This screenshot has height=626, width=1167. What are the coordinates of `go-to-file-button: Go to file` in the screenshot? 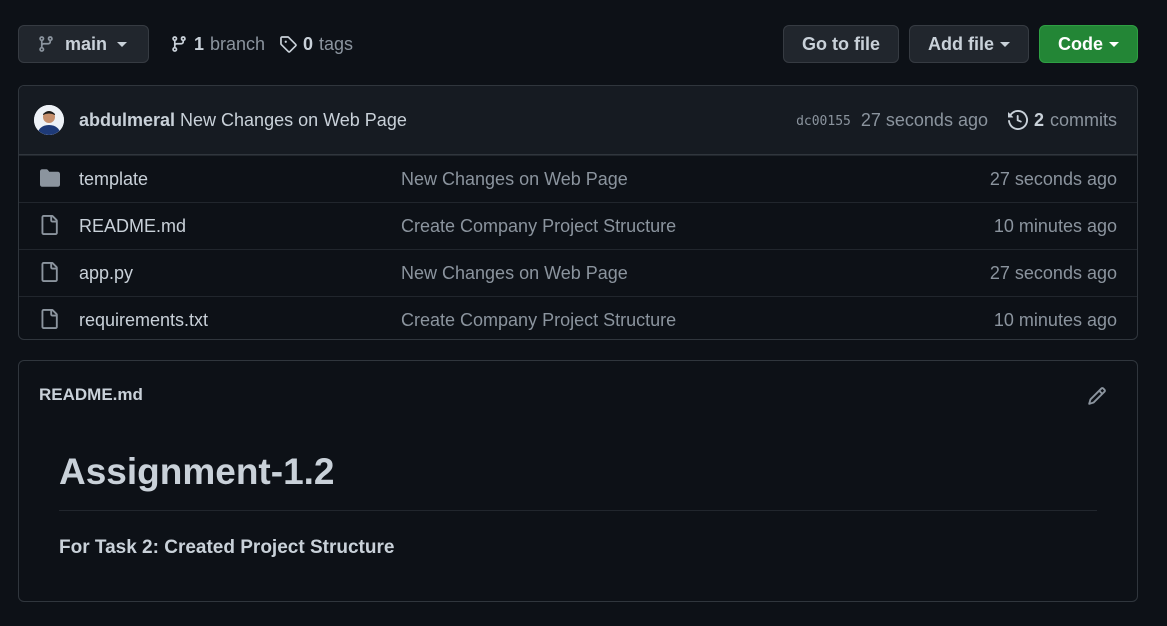 It's located at (841, 44).